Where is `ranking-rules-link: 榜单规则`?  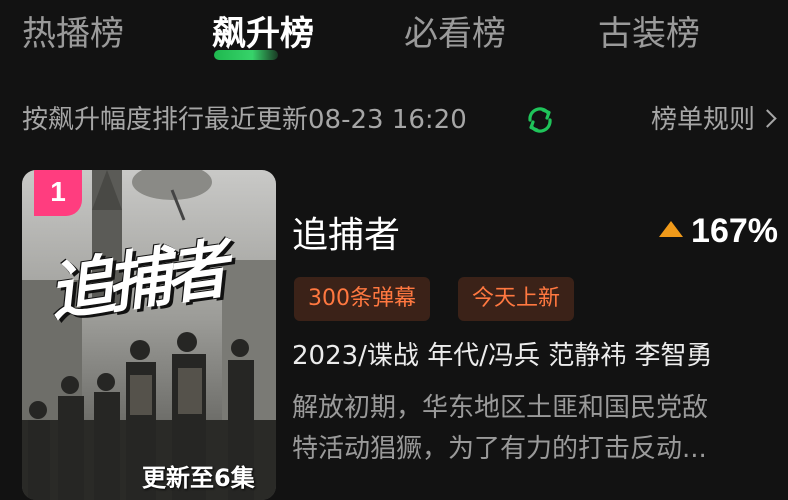 ranking-rules-link: 榜单规则 is located at coordinates (713, 120).